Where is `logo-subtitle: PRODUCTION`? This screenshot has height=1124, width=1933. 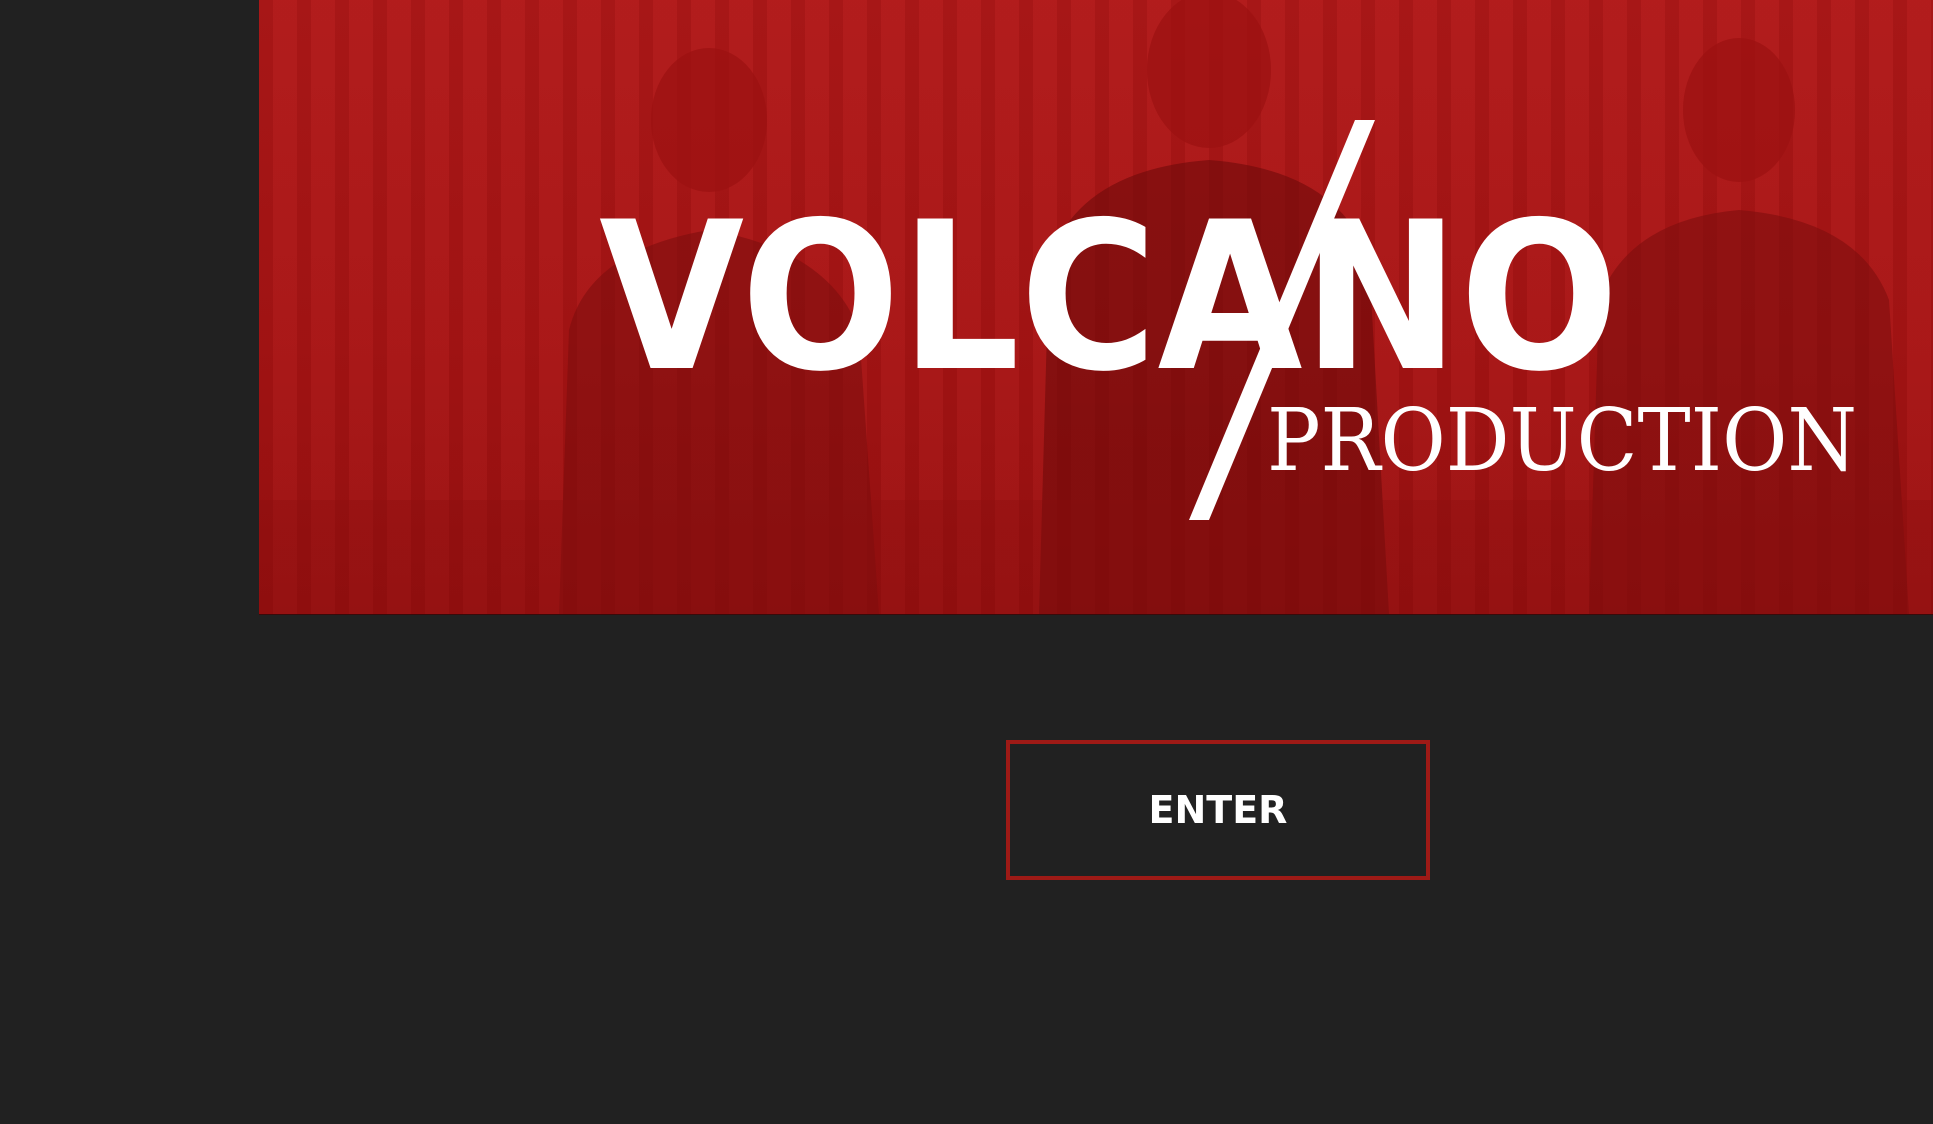 logo-subtitle: PRODUCTION is located at coordinates (1562, 441).